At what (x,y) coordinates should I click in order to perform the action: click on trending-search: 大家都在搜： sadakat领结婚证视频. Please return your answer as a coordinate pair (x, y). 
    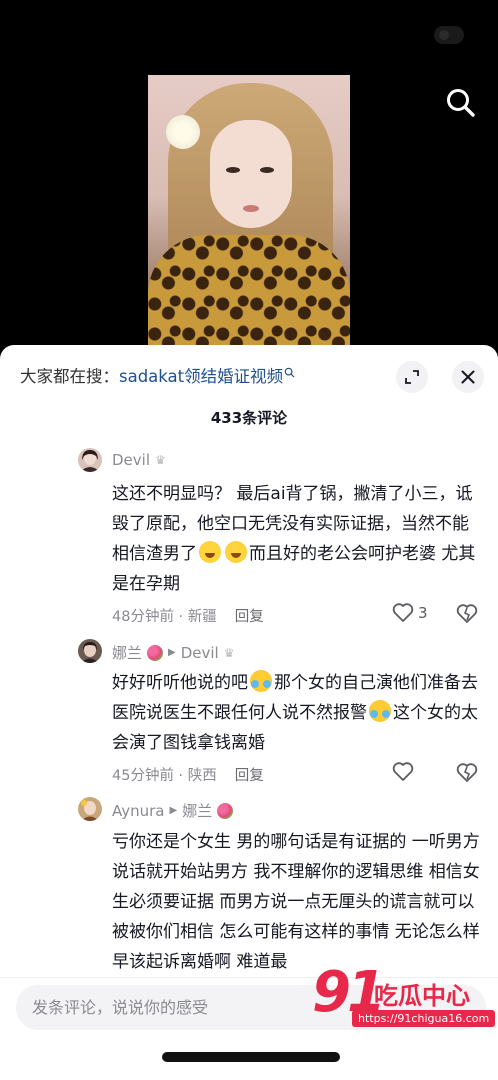
    Looking at the image, I should click on (157, 375).